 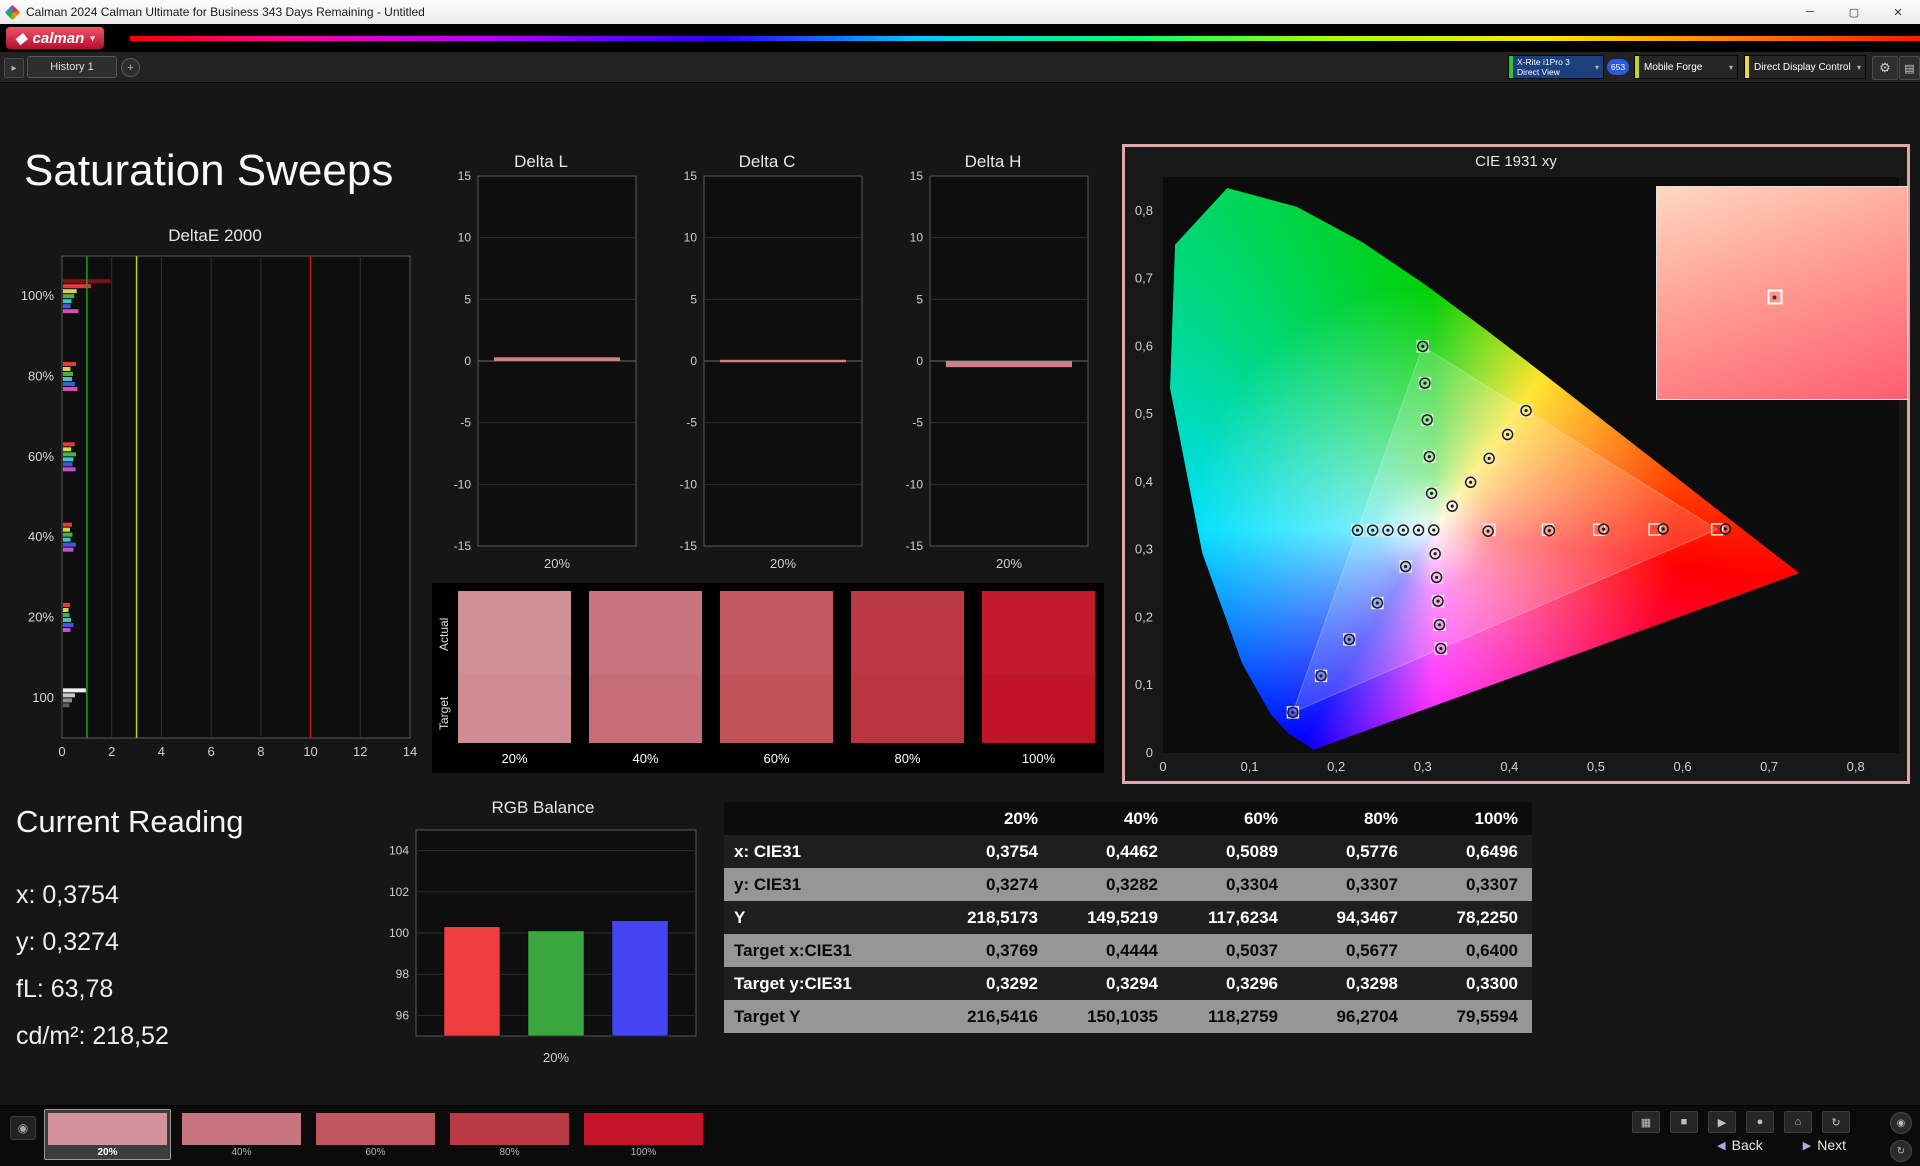 What do you see at coordinates (1898, 12) in the screenshot?
I see `close-button: ✕` at bounding box center [1898, 12].